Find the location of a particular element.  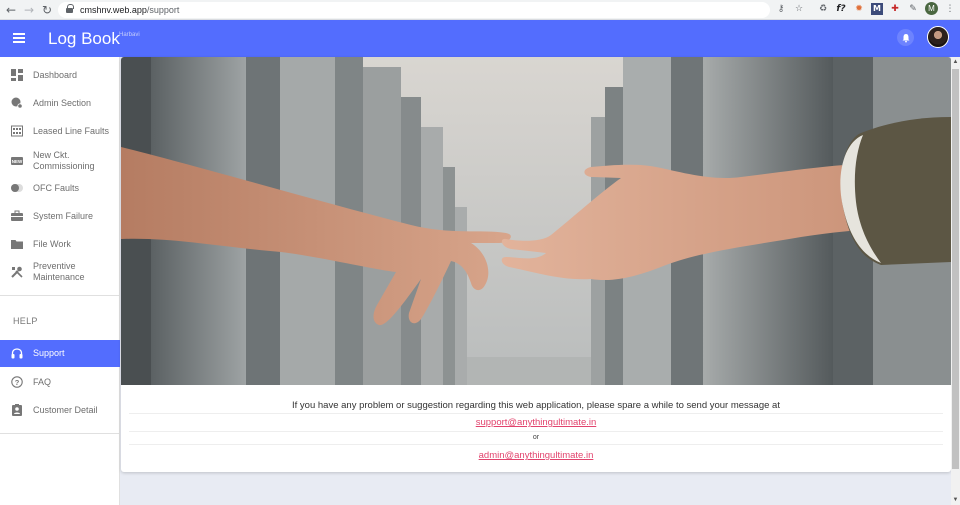

scroll-up-arrow-icon: ▲ is located at coordinates (955, 62).